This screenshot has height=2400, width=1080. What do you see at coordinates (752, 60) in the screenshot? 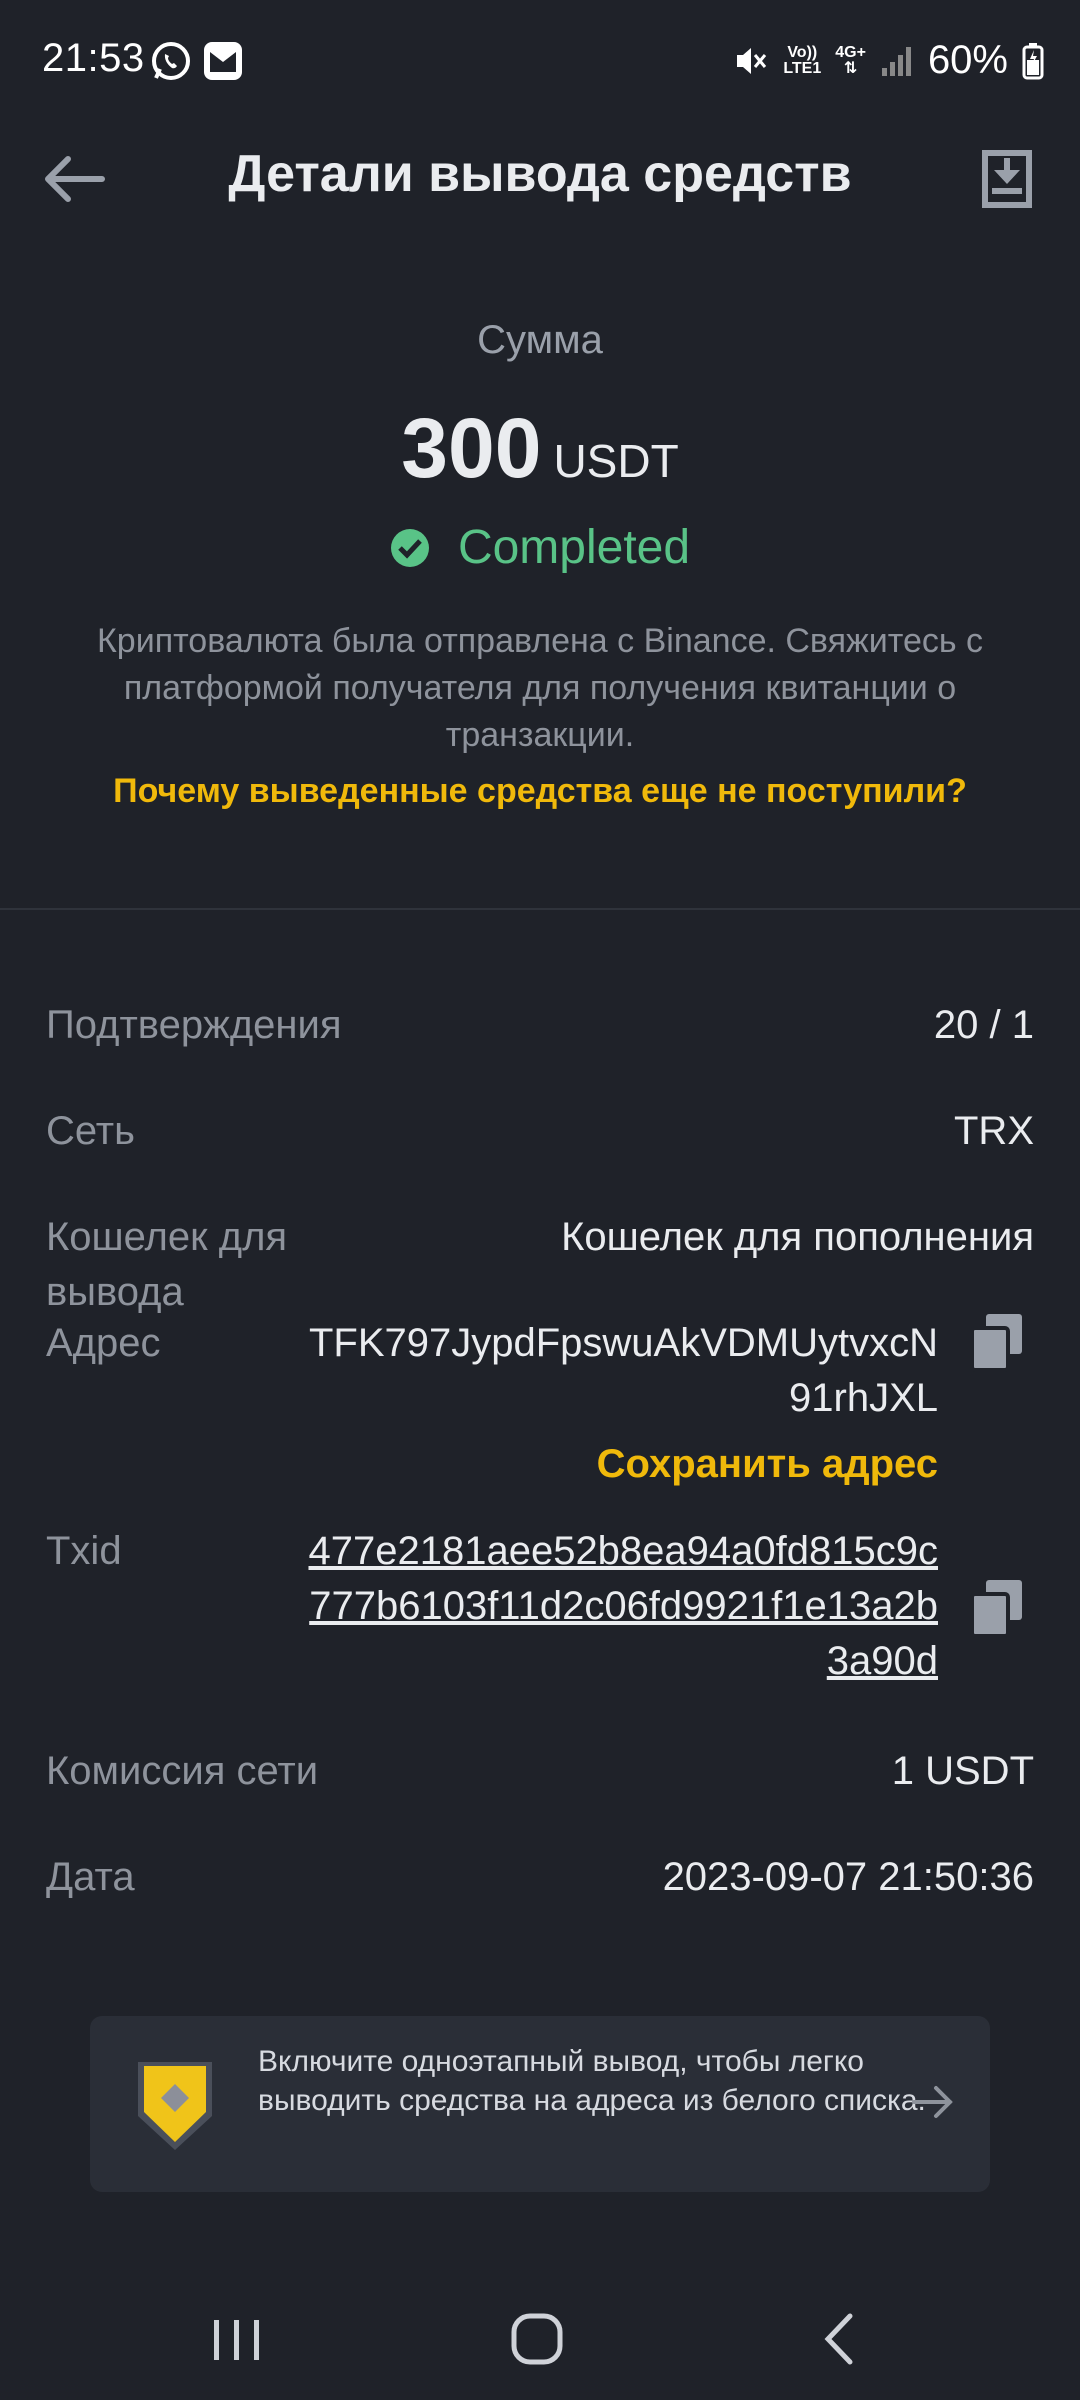
I see `mute-icon` at bounding box center [752, 60].